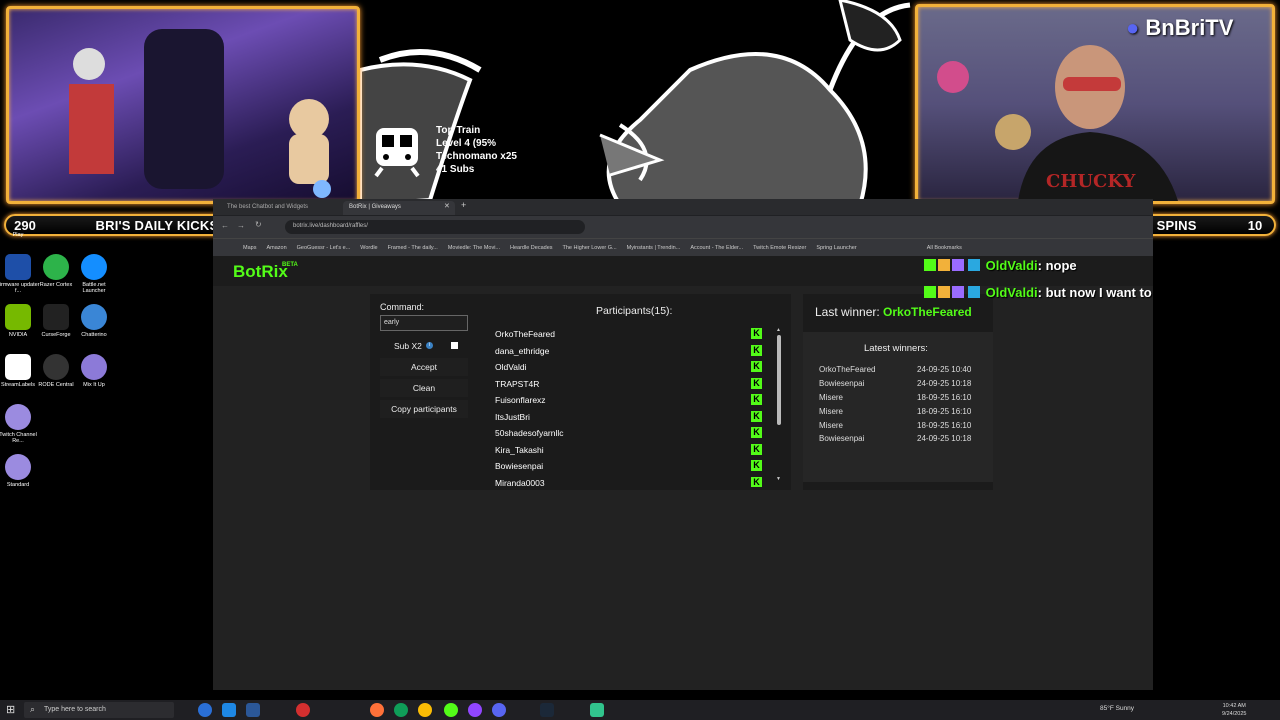 The image size is (1280, 720). Describe the element at coordinates (18, 367) in the screenshot. I see `streamlabels-icon` at that location.